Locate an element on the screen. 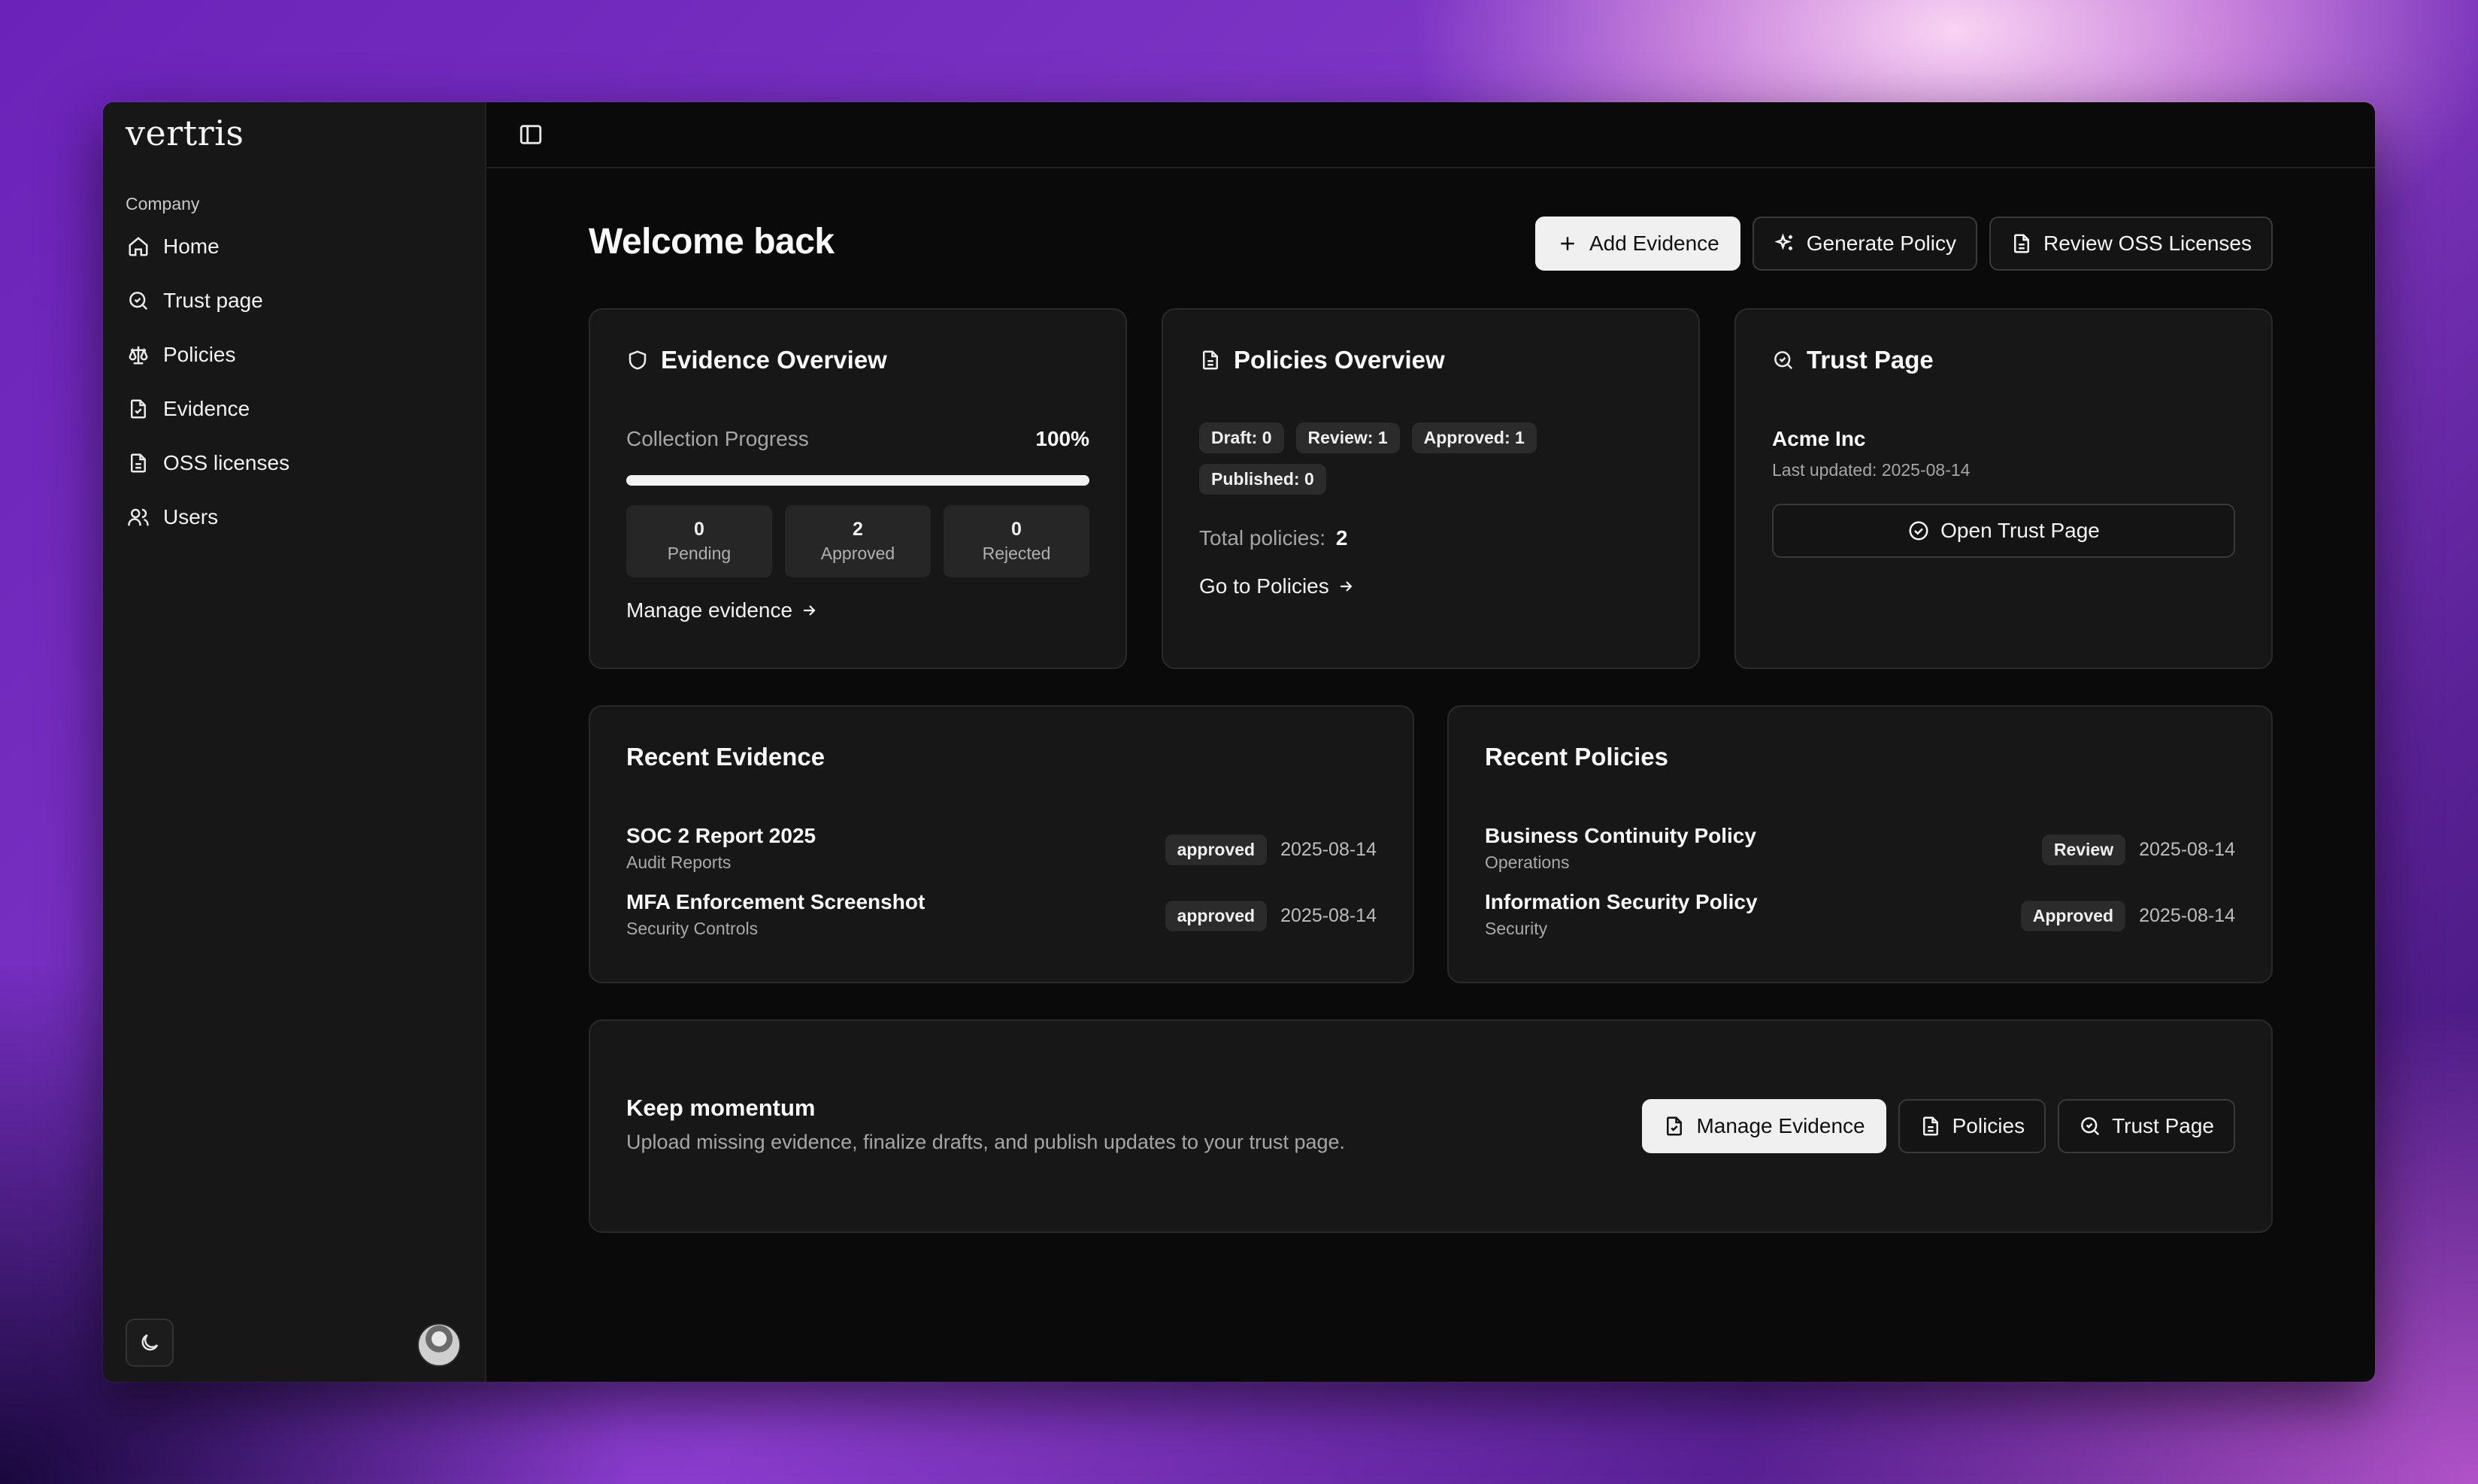  manage-evidence-link: Manage evidence is located at coordinates (722, 610).